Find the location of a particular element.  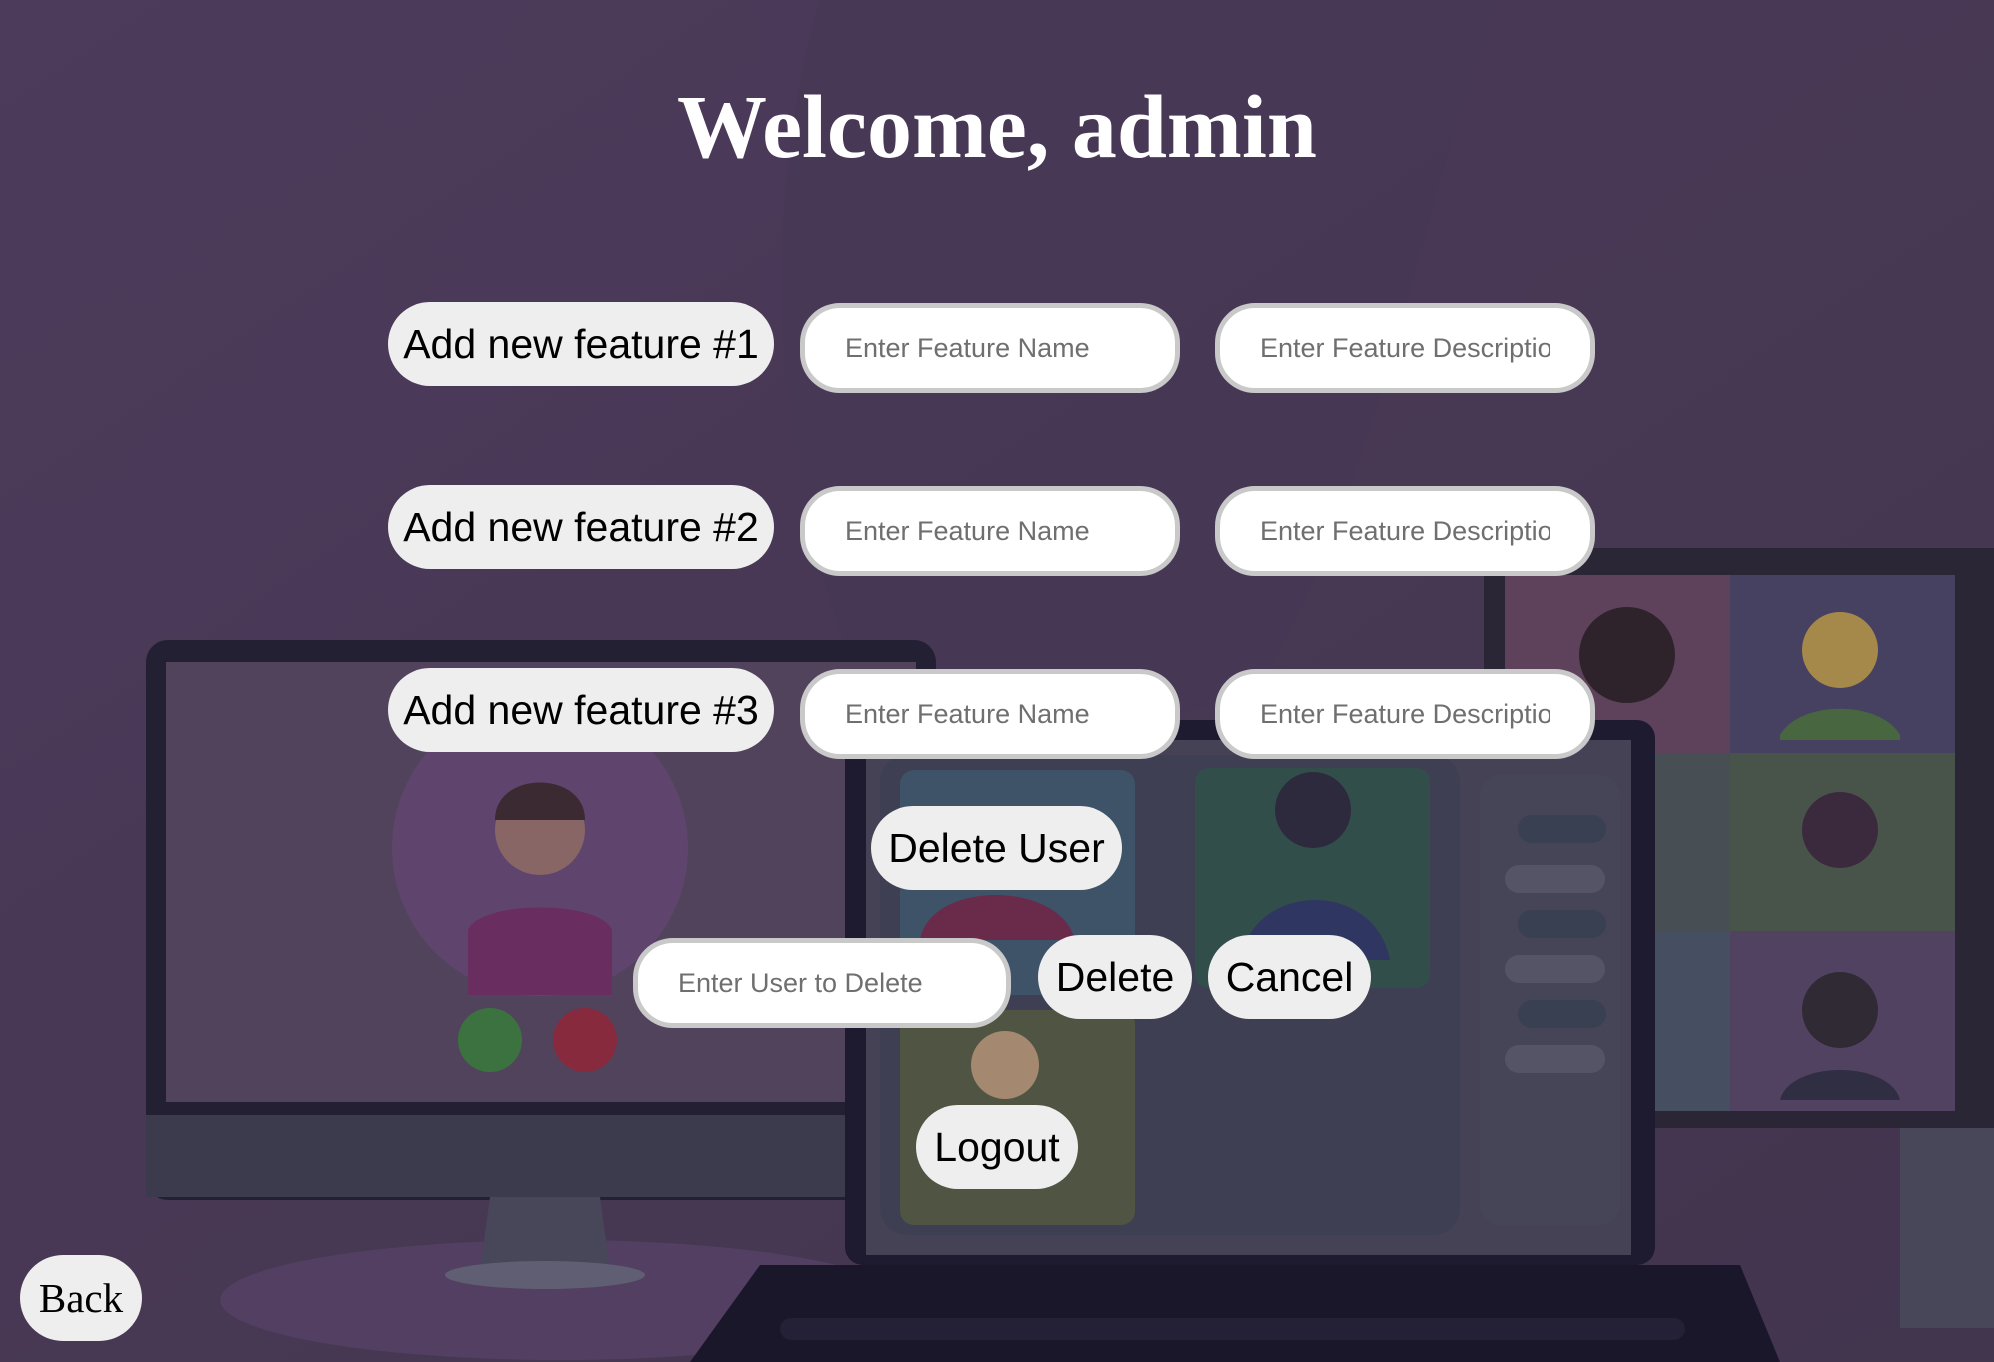

cancel-button: Cancel is located at coordinates (1289, 977).